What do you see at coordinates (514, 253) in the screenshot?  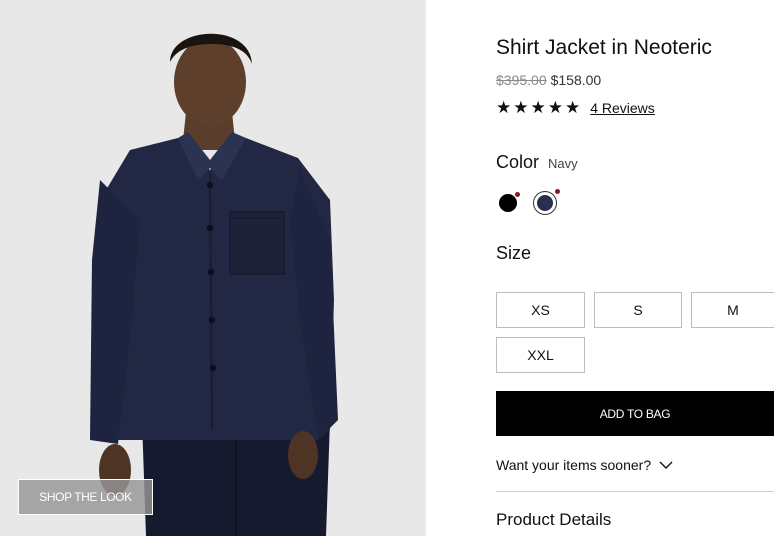 I see `size-label: Size` at bounding box center [514, 253].